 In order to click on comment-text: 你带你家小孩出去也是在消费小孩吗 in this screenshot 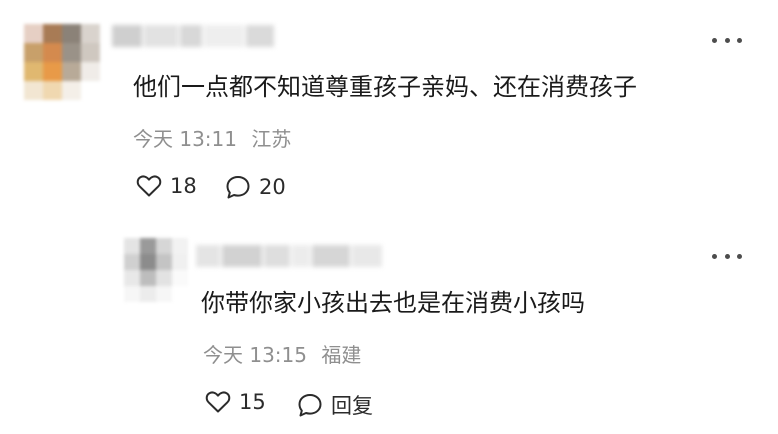, I will do `click(393, 303)`.